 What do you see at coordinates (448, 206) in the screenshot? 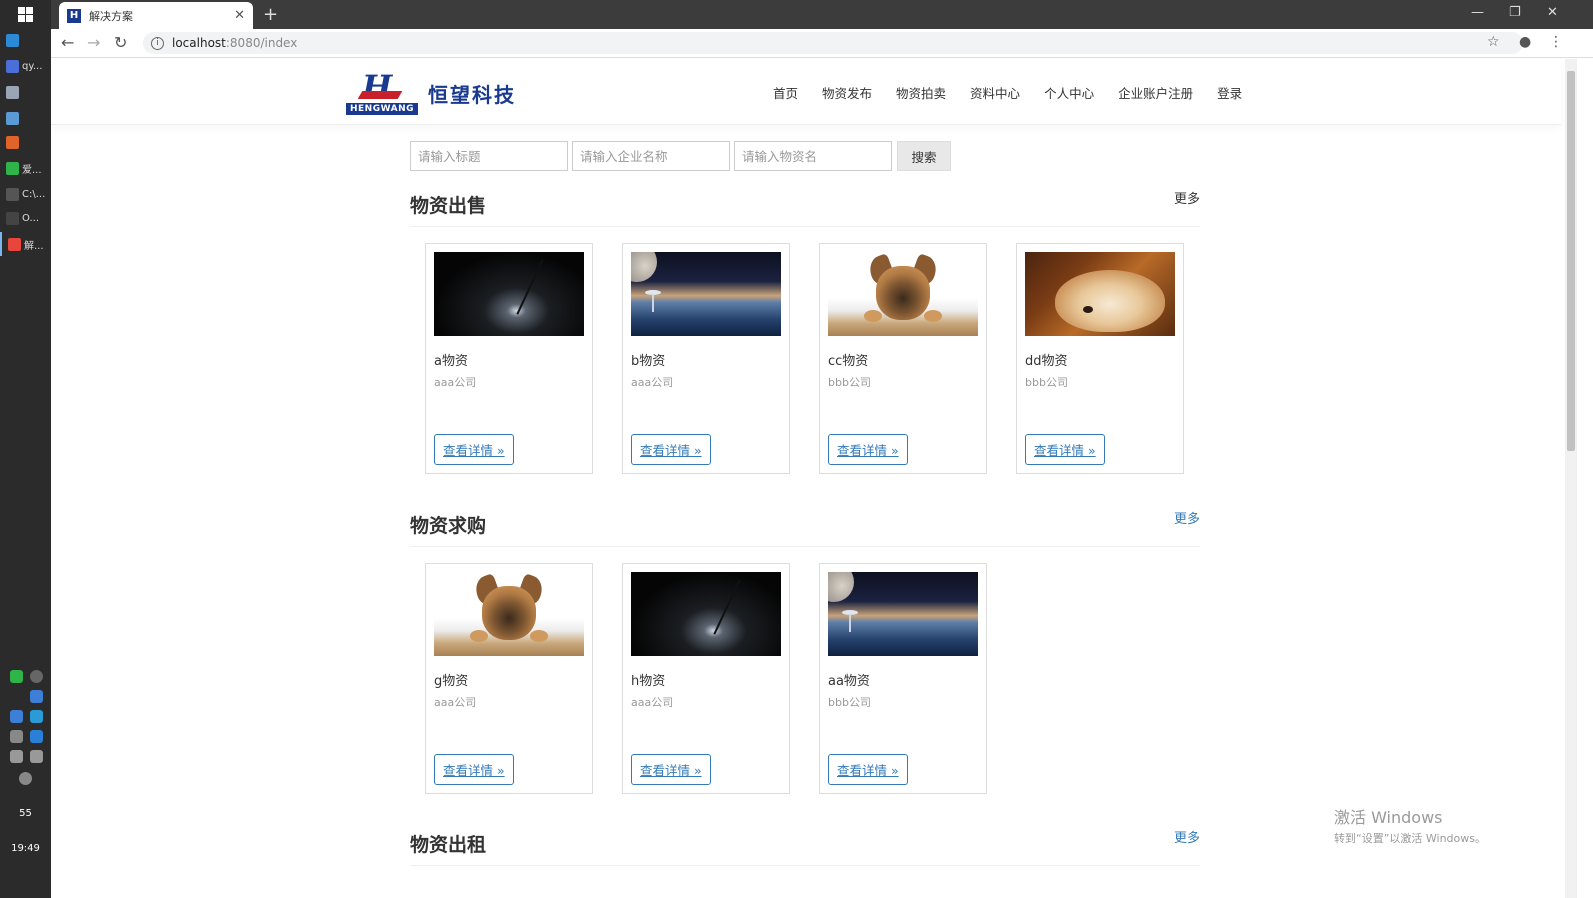
I see `section-title: 物资出售` at bounding box center [448, 206].